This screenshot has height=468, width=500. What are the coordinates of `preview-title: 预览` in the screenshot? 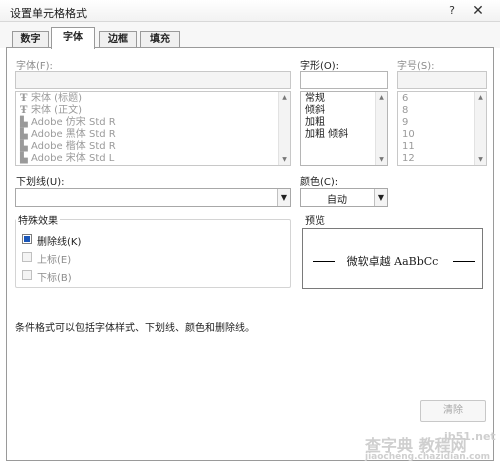 It's located at (315, 221).